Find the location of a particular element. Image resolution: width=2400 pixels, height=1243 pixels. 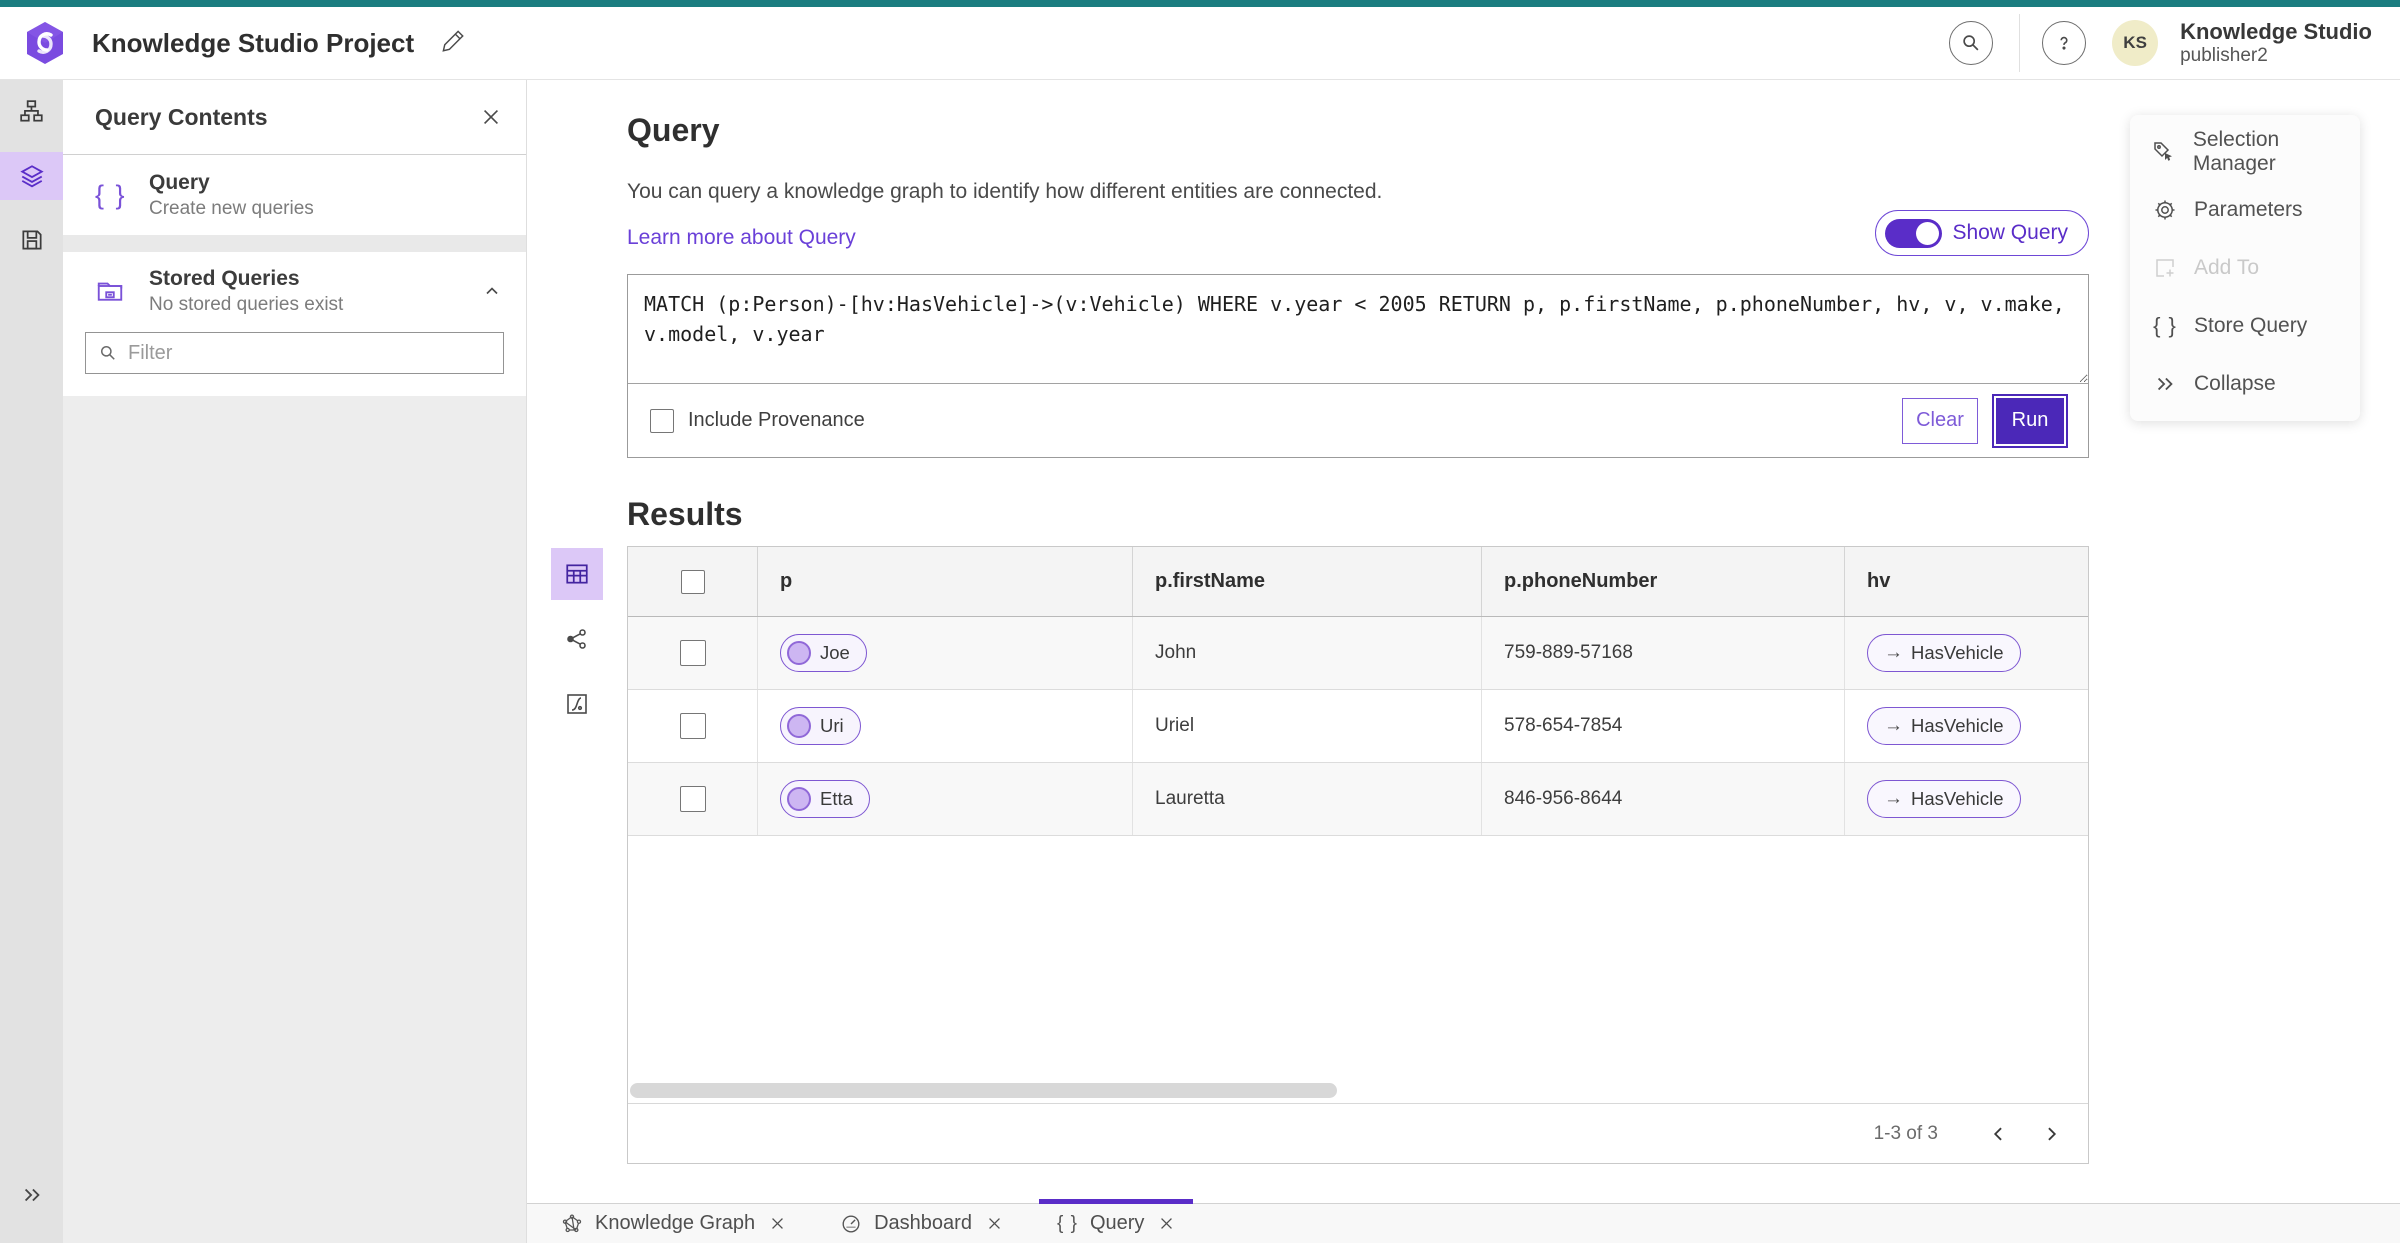

chart-view-button is located at coordinates (577, 704).